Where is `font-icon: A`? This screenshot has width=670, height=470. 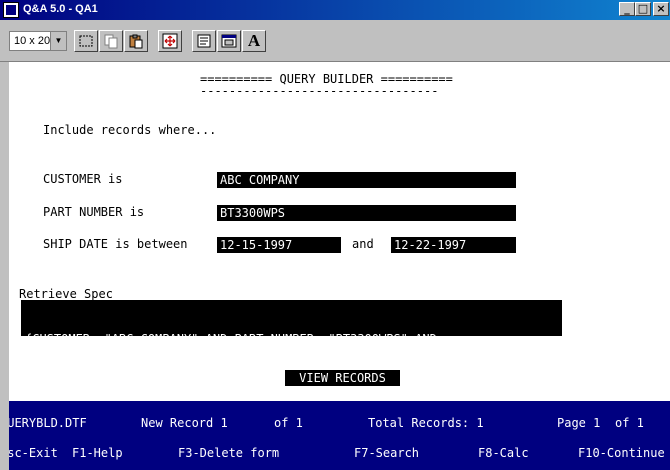 font-icon: A is located at coordinates (254, 40).